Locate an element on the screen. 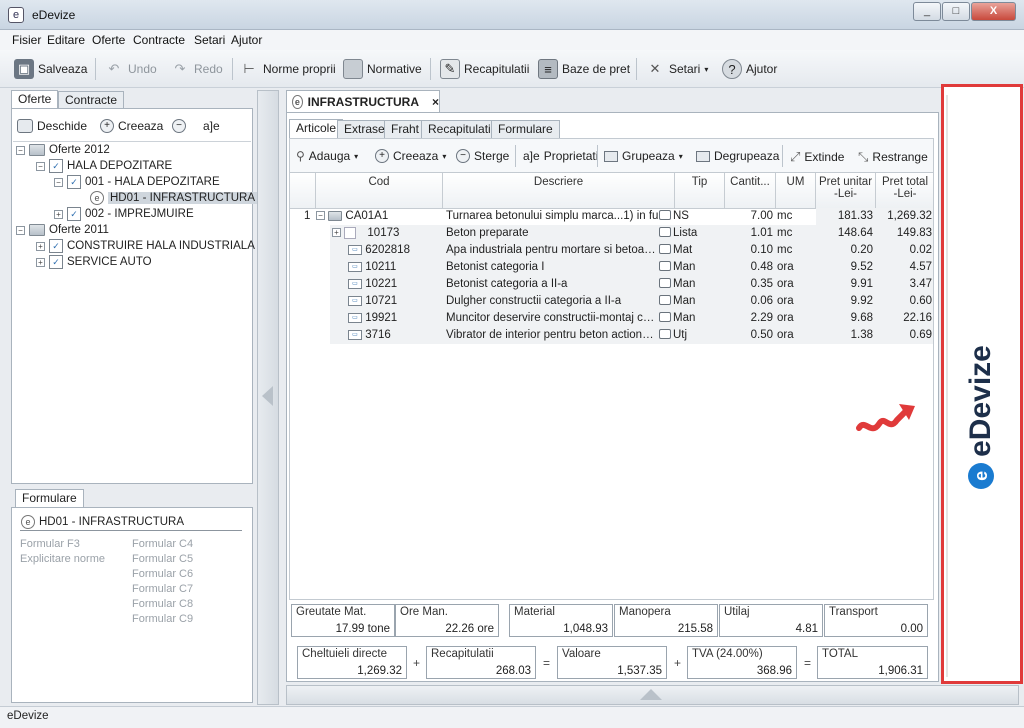  expand-icon: + is located at coordinates (336, 233).